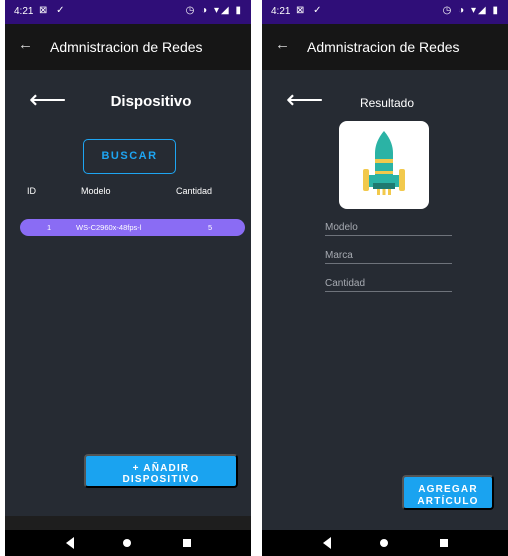 Image resolution: width=508 pixels, height=556 pixels. What do you see at coordinates (109, 227) in the screenshot?
I see `row-modelo: WS-C2960x-48fps-l` at bounding box center [109, 227].